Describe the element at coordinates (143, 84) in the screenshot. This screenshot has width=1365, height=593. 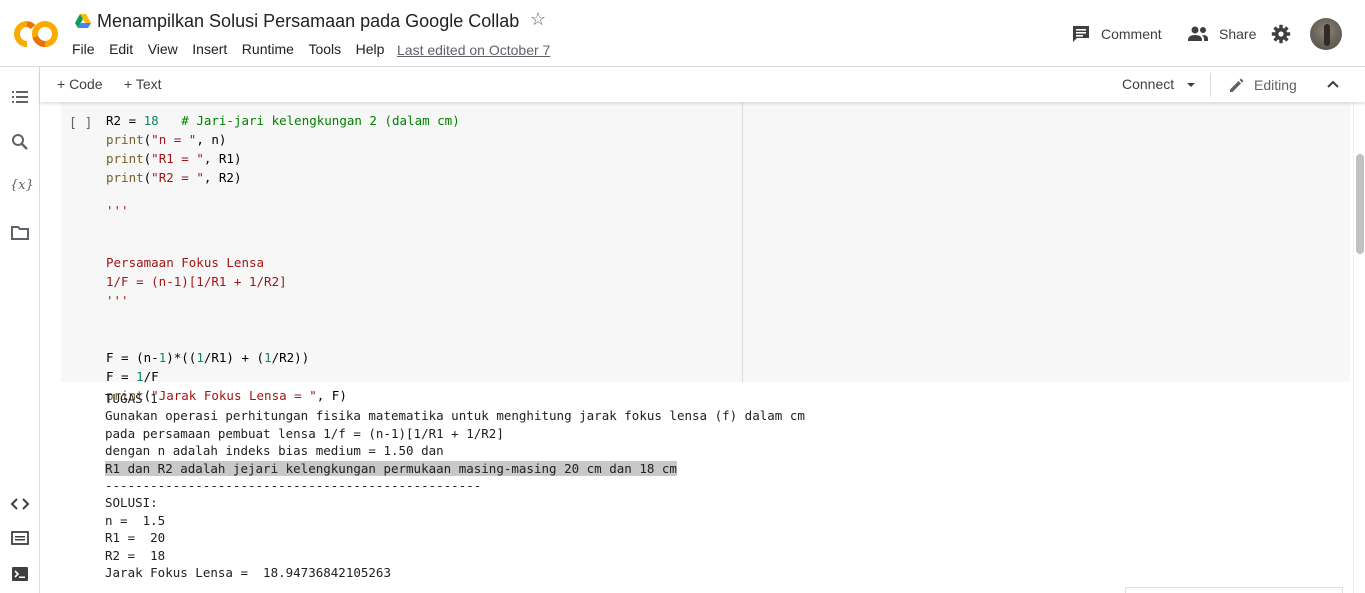
I see `add-text-button: + Text` at that location.